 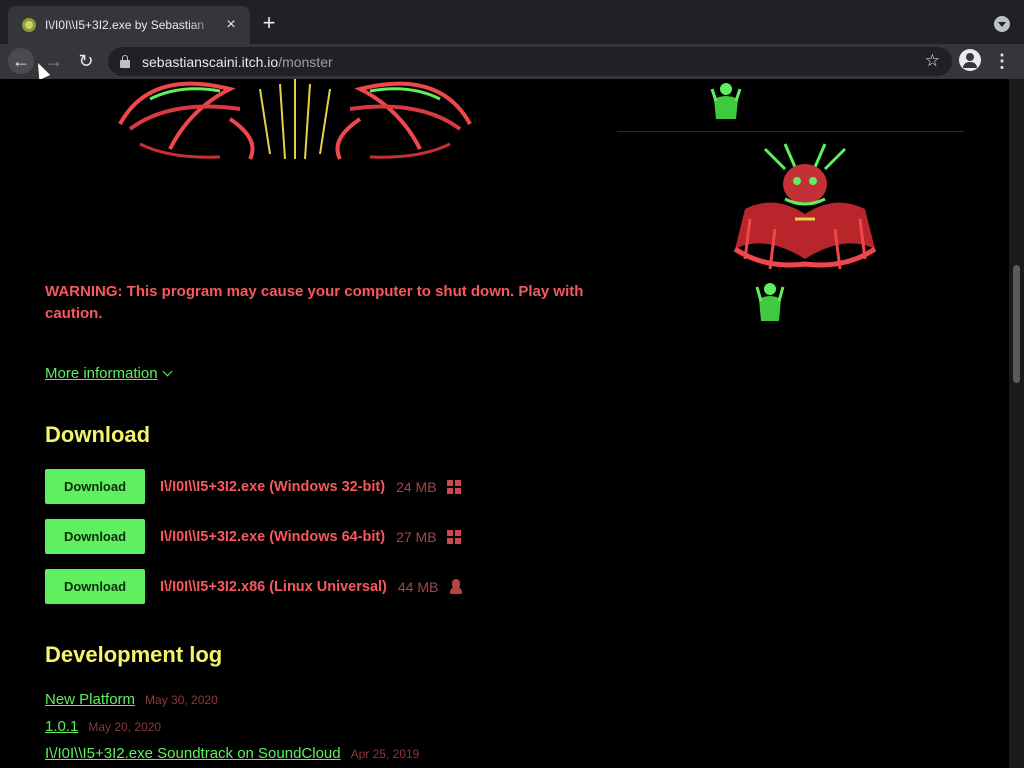 I want to click on reload-button: ↻, so click(x=86, y=61).